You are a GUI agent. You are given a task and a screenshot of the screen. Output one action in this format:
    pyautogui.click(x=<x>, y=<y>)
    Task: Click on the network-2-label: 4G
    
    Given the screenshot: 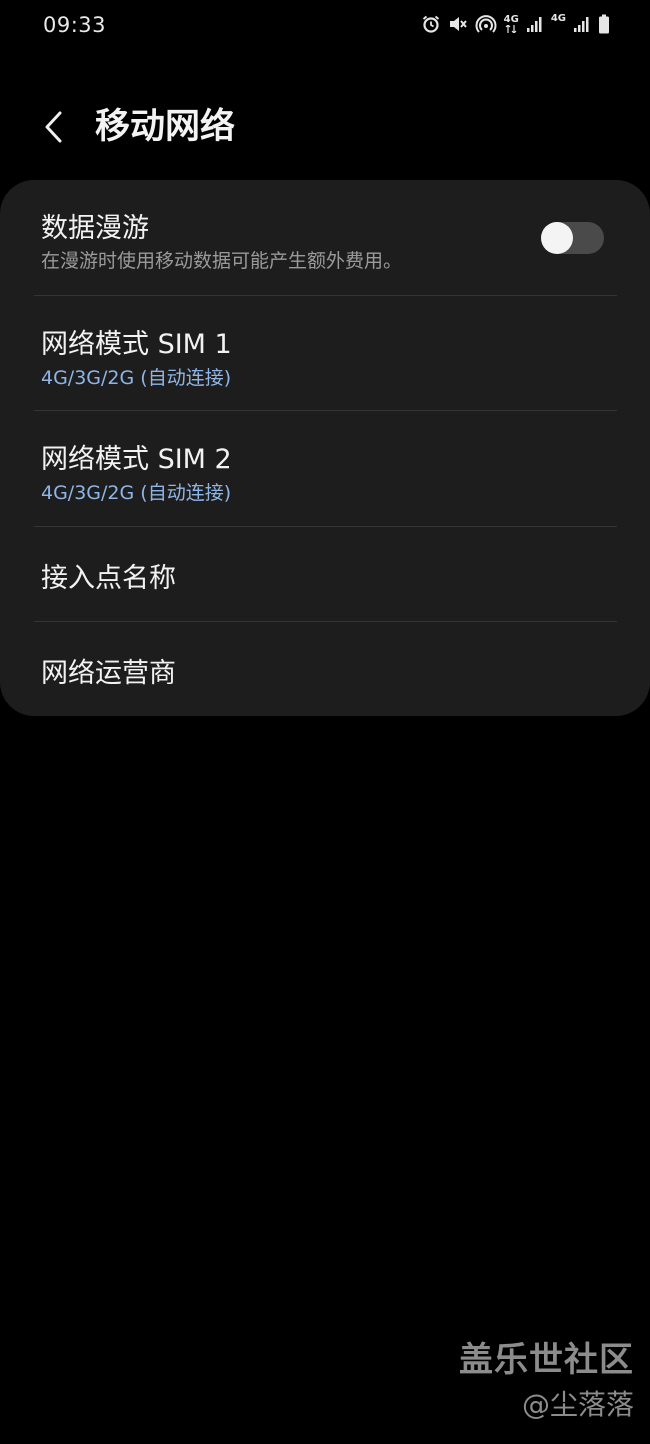 What is the action you would take?
    pyautogui.click(x=558, y=18)
    